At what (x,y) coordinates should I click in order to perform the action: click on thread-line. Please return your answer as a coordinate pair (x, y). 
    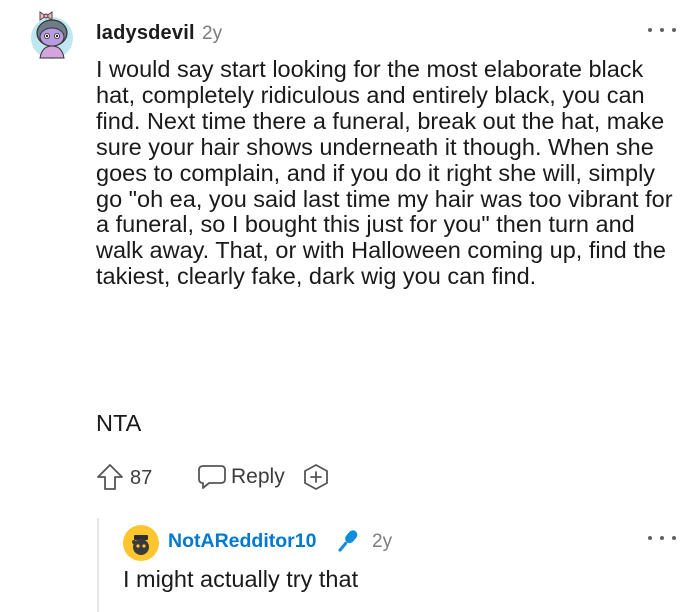
    Looking at the image, I should click on (98, 565).